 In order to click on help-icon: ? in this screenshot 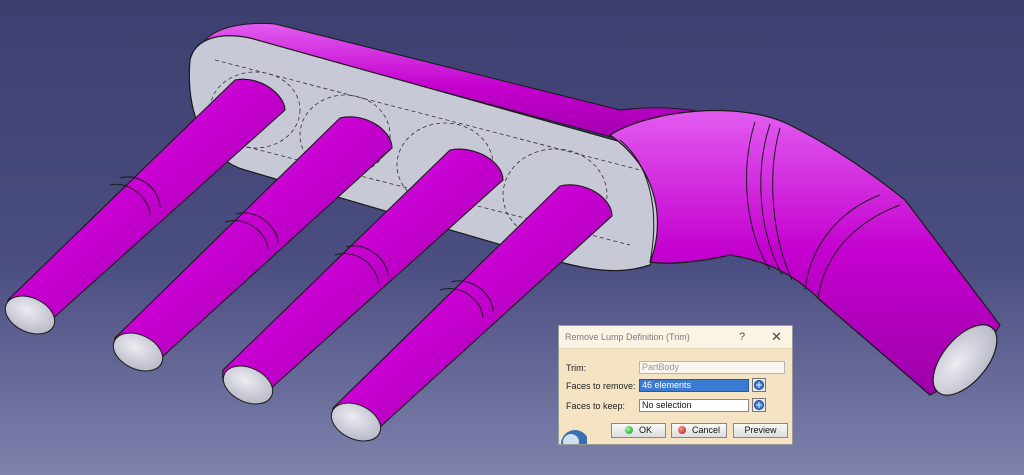, I will do `click(742, 337)`.